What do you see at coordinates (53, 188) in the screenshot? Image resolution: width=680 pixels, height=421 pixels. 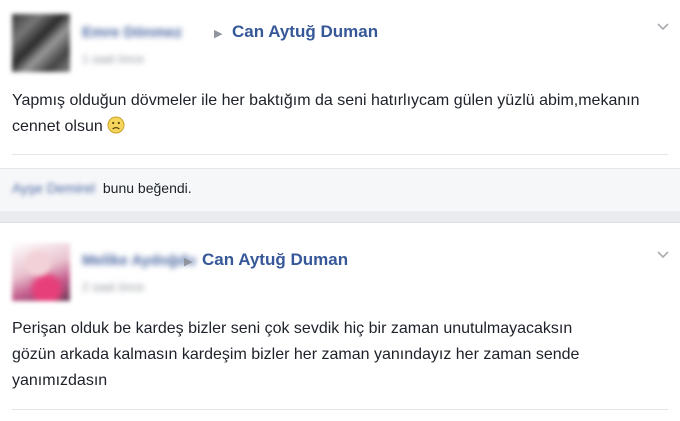 I see `liker-name-blurred: Ayşe Demirel` at bounding box center [53, 188].